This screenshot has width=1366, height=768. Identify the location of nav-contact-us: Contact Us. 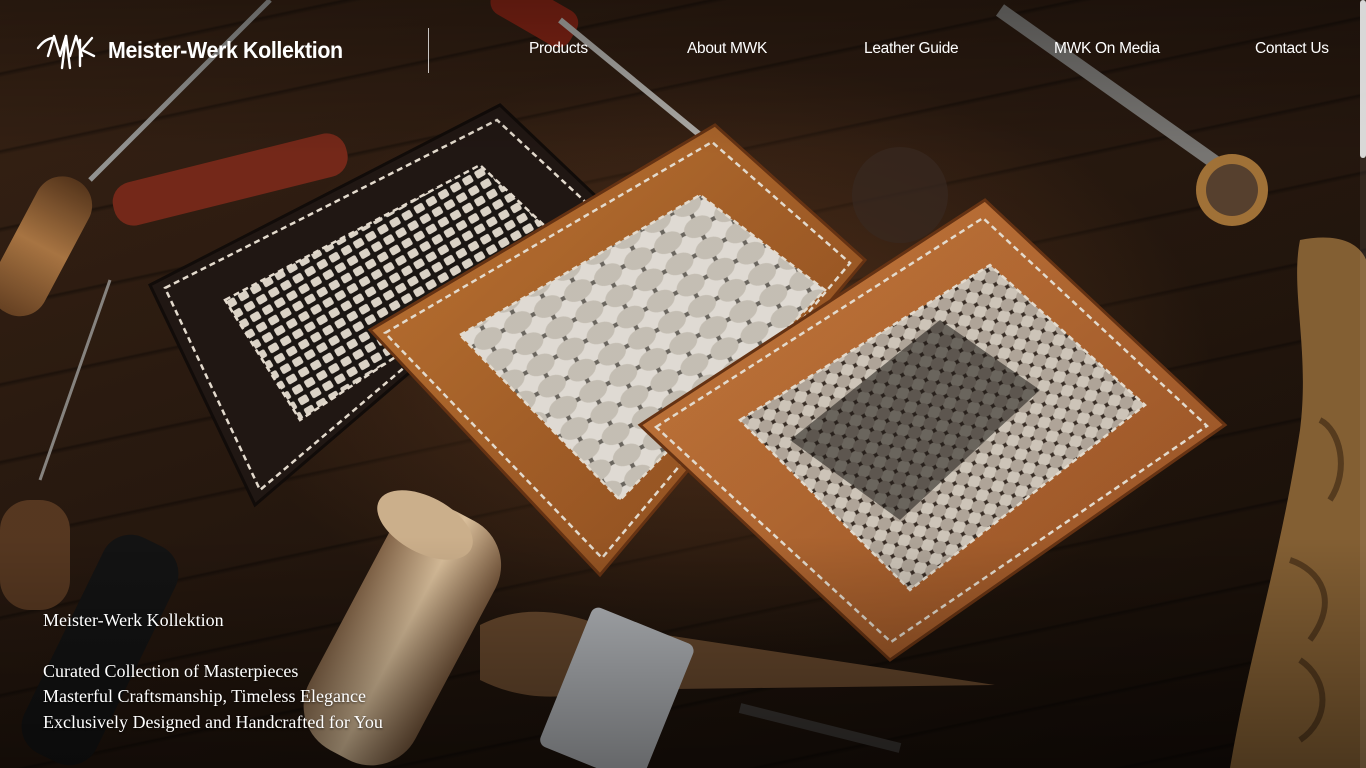
(1292, 49).